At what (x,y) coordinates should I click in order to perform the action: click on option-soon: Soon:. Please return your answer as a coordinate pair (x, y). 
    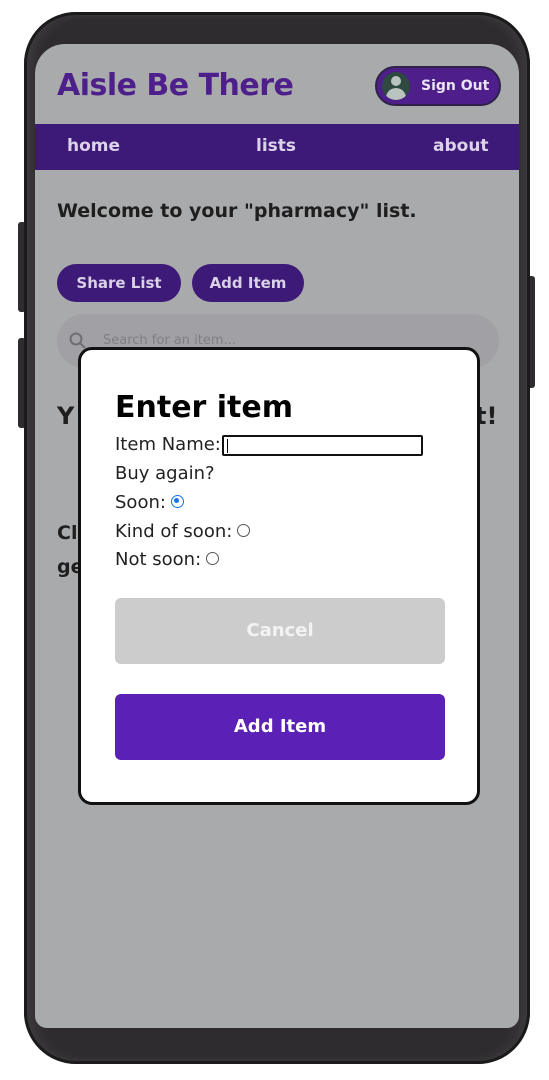
    Looking at the image, I should click on (149, 502).